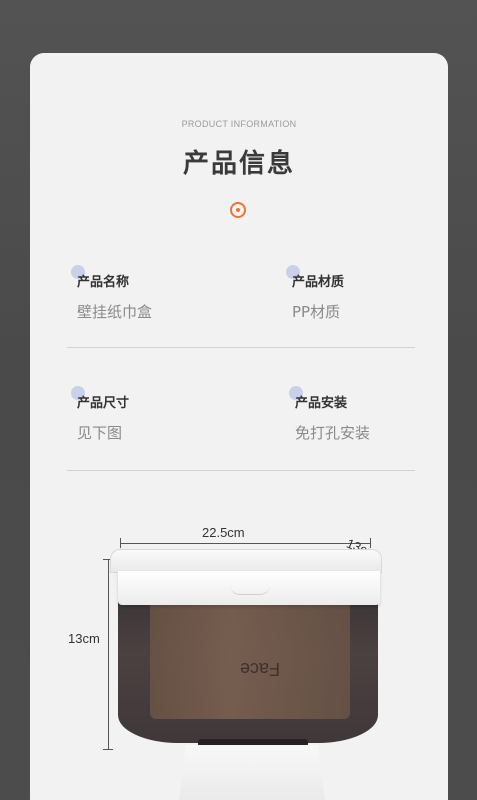 The image size is (477, 800). Describe the element at coordinates (318, 282) in the screenshot. I see `spec-label: 产品材质` at that location.